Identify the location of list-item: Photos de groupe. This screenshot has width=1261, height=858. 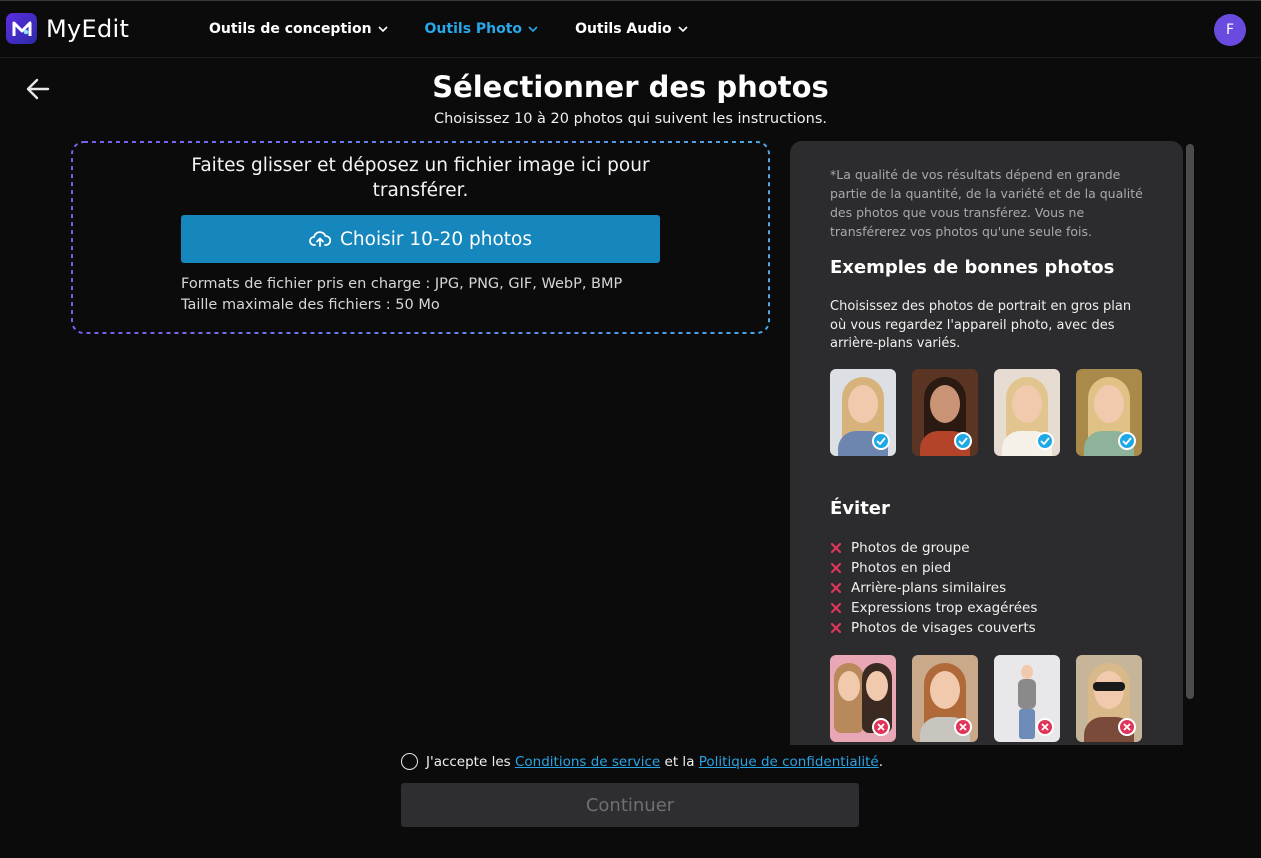
(933, 548).